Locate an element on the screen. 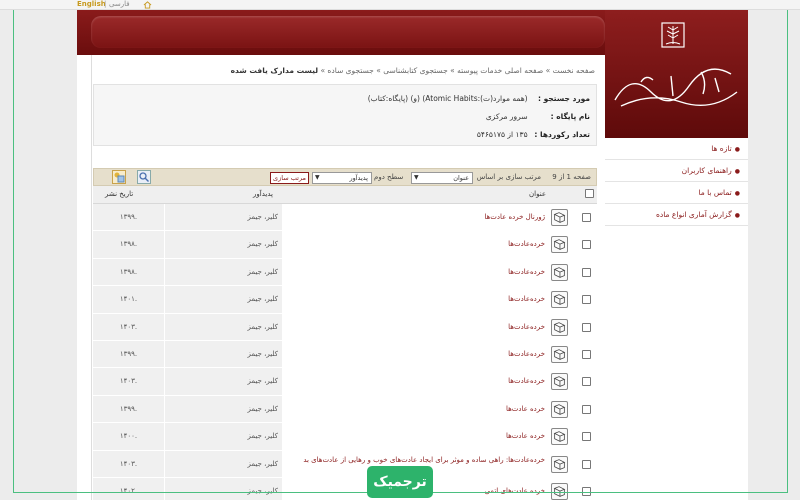  sidebar-item-news: ●تازه ها is located at coordinates (676, 149).